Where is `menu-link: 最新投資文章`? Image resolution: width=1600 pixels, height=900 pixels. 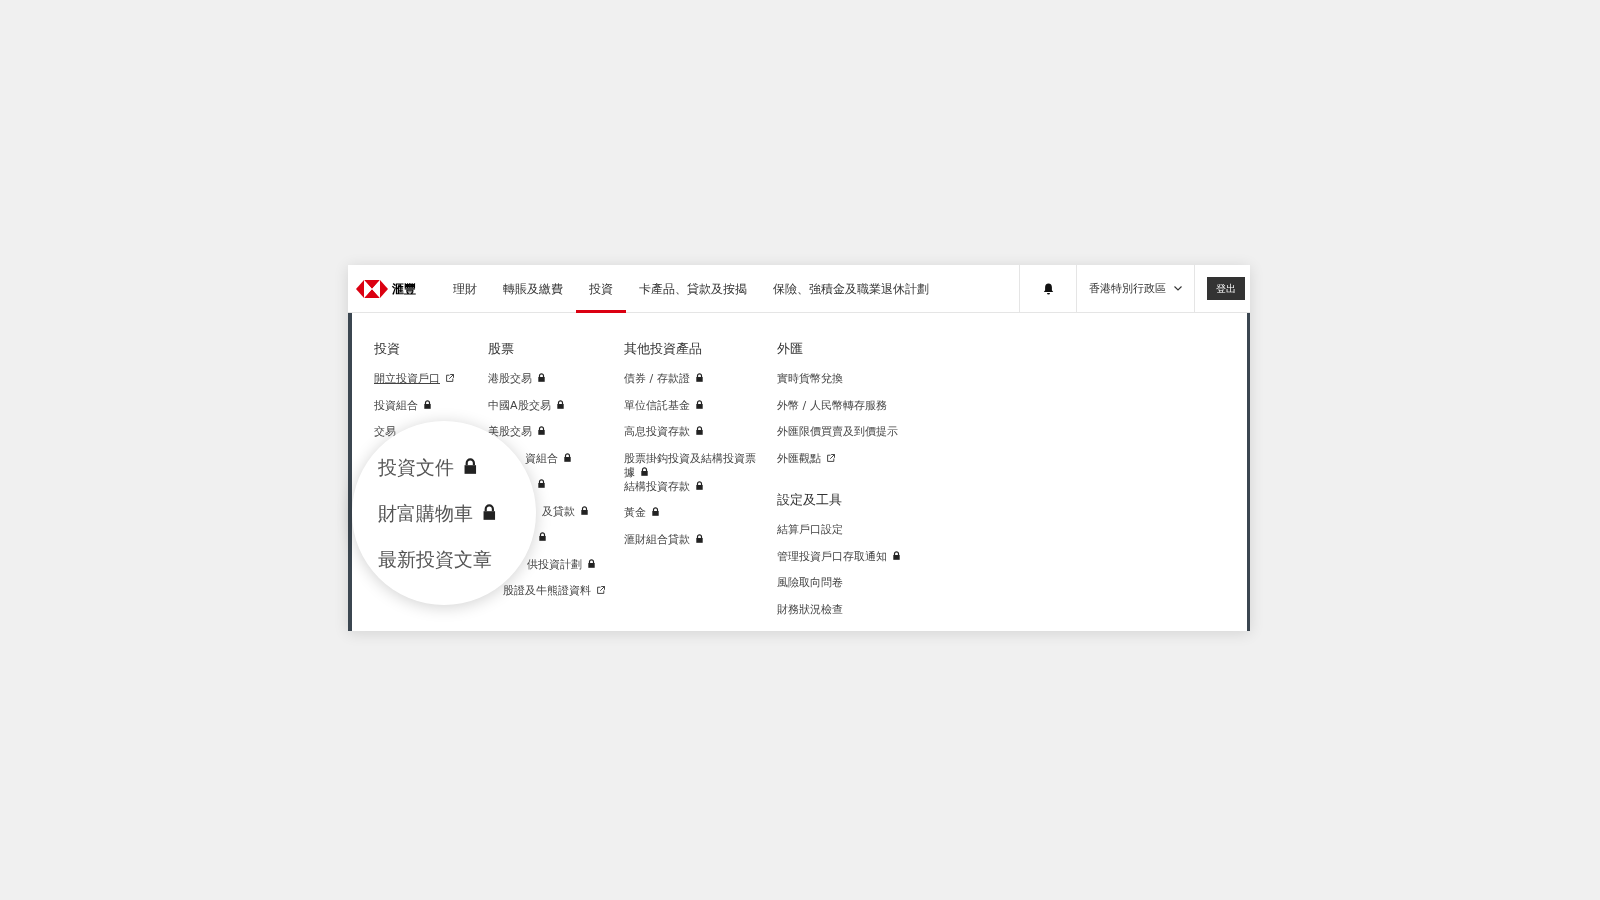
menu-link: 最新投資文章 is located at coordinates (435, 560).